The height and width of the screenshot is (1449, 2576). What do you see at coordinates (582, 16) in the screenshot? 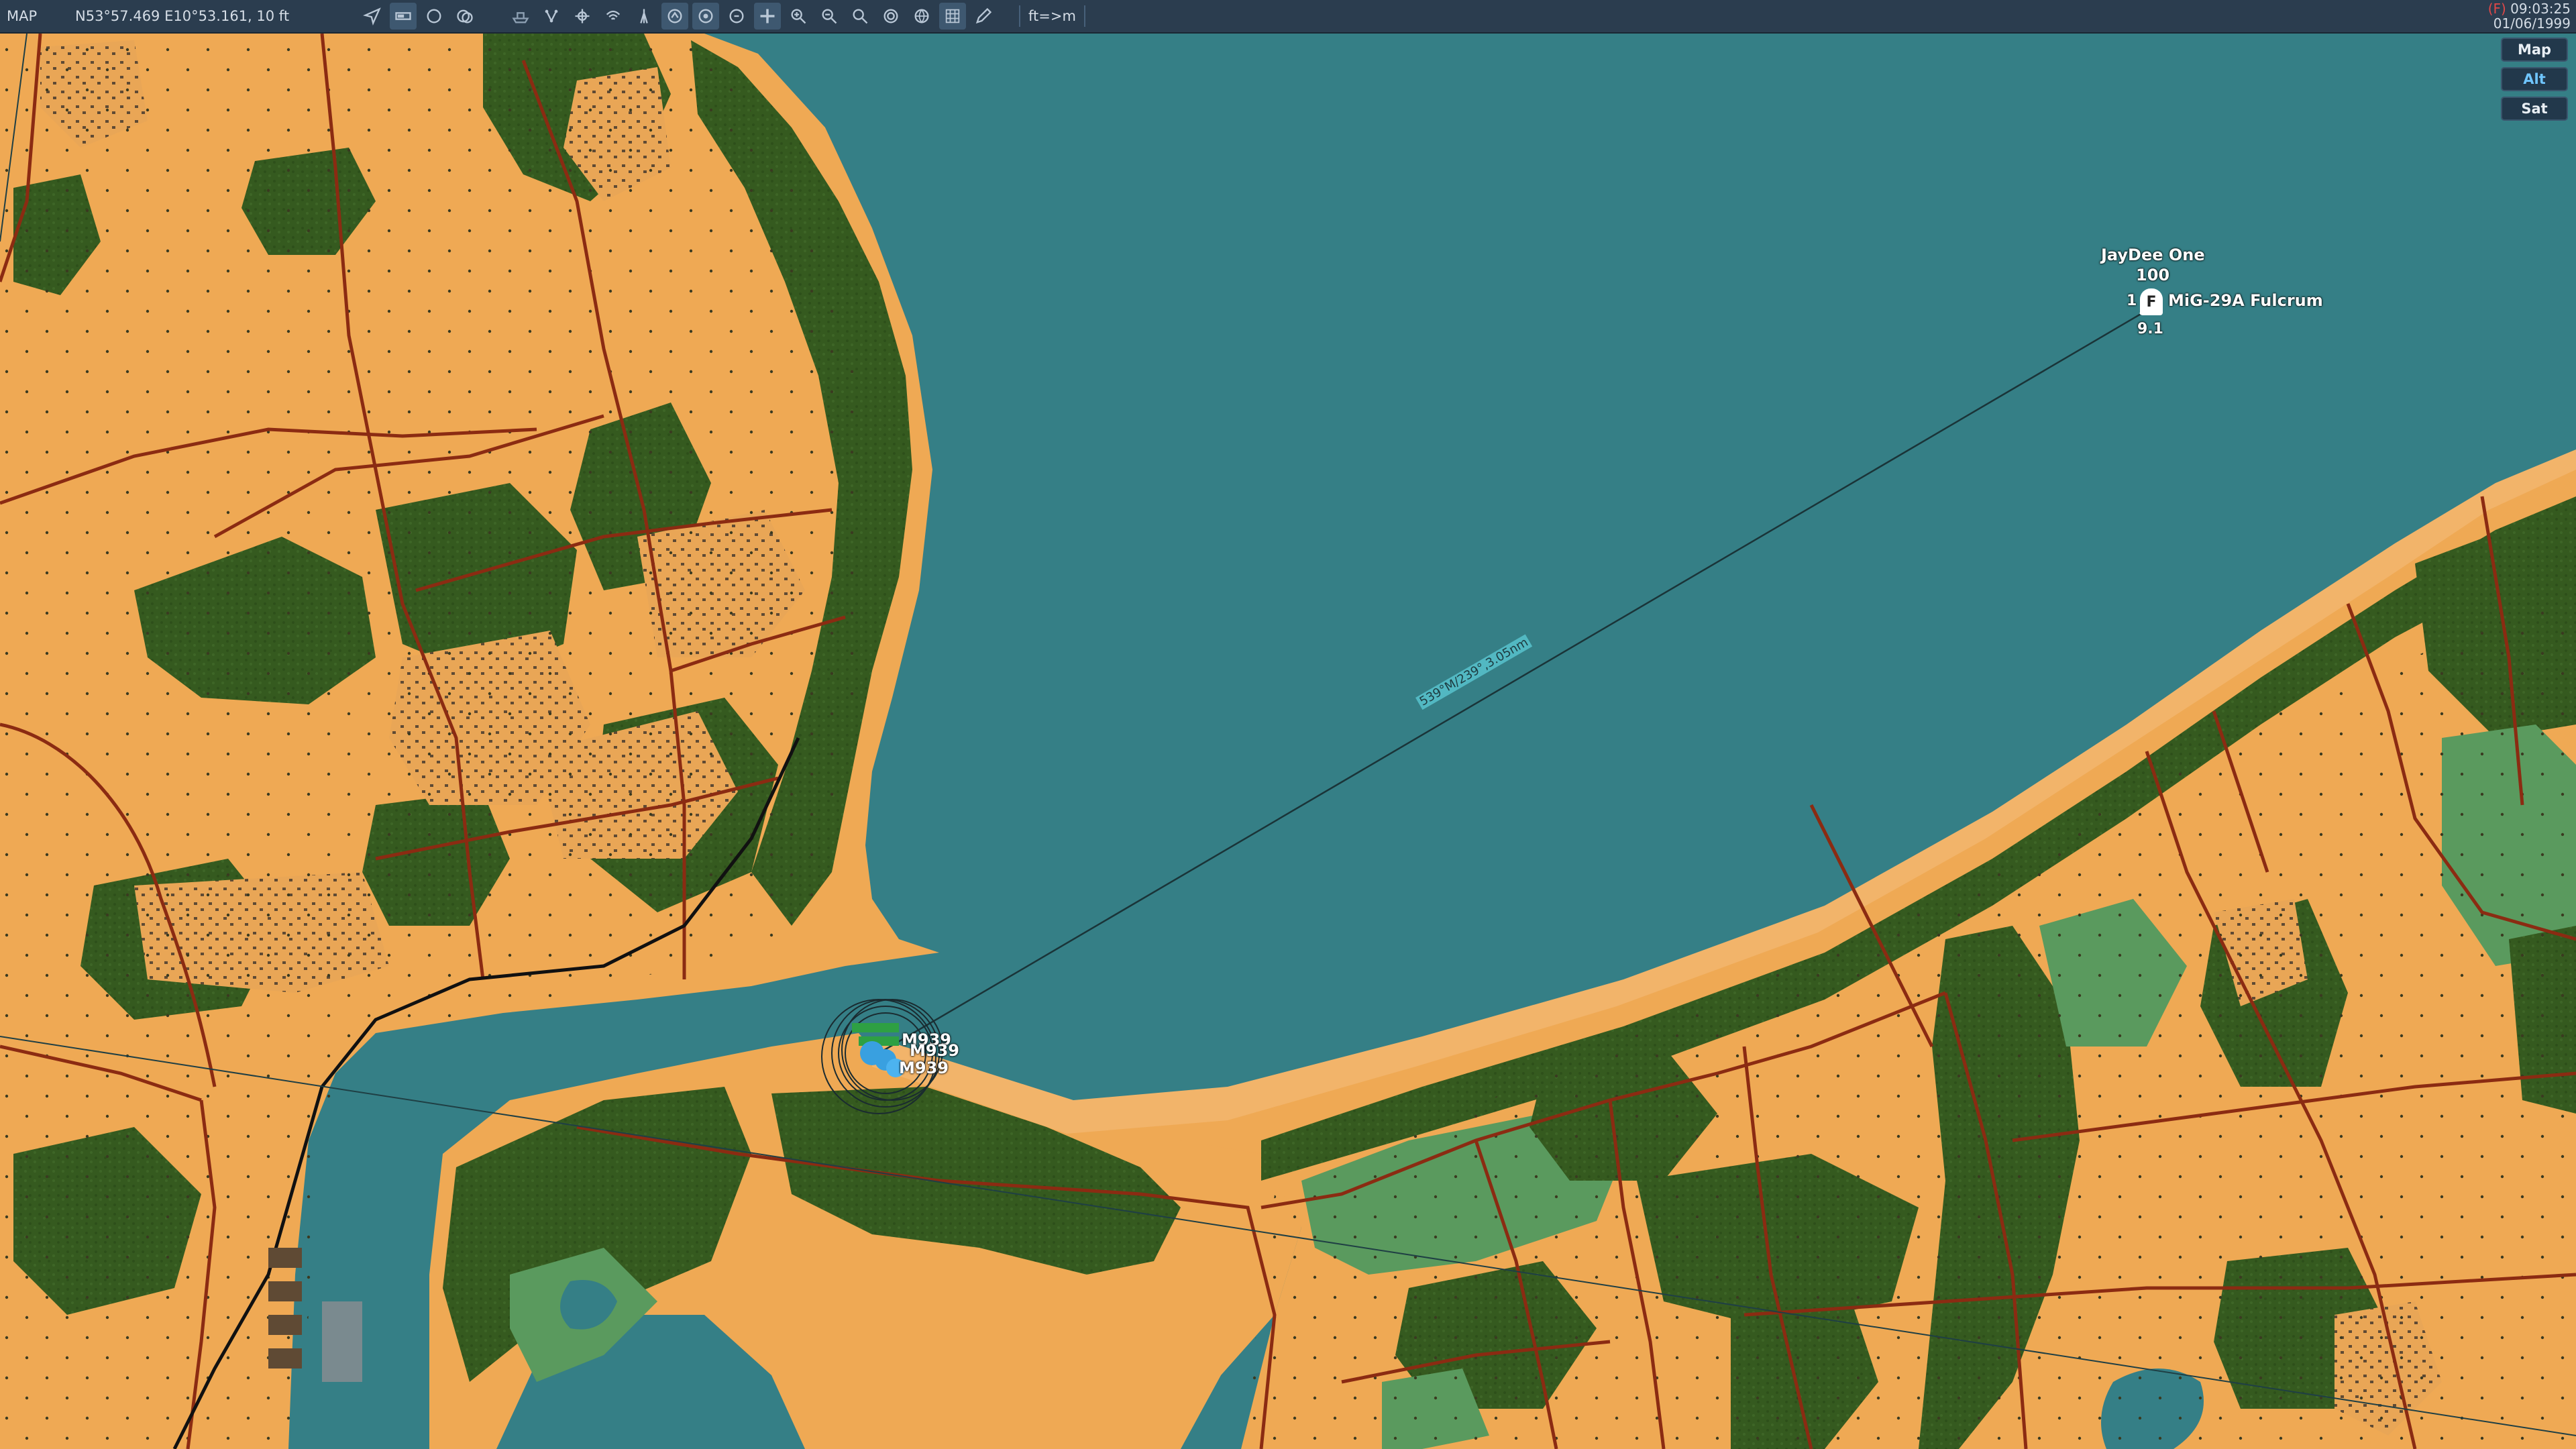
I see `target-icon` at bounding box center [582, 16].